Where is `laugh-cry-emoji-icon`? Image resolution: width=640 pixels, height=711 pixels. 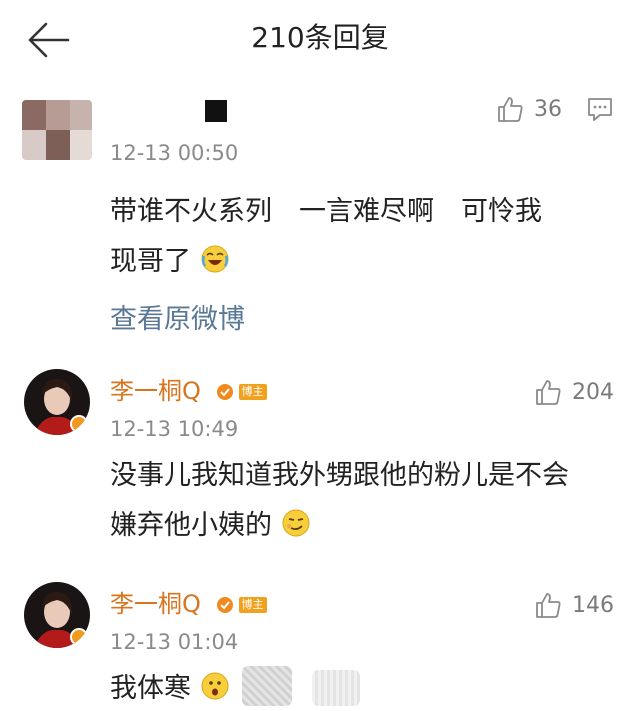 laugh-cry-emoji-icon is located at coordinates (215, 259).